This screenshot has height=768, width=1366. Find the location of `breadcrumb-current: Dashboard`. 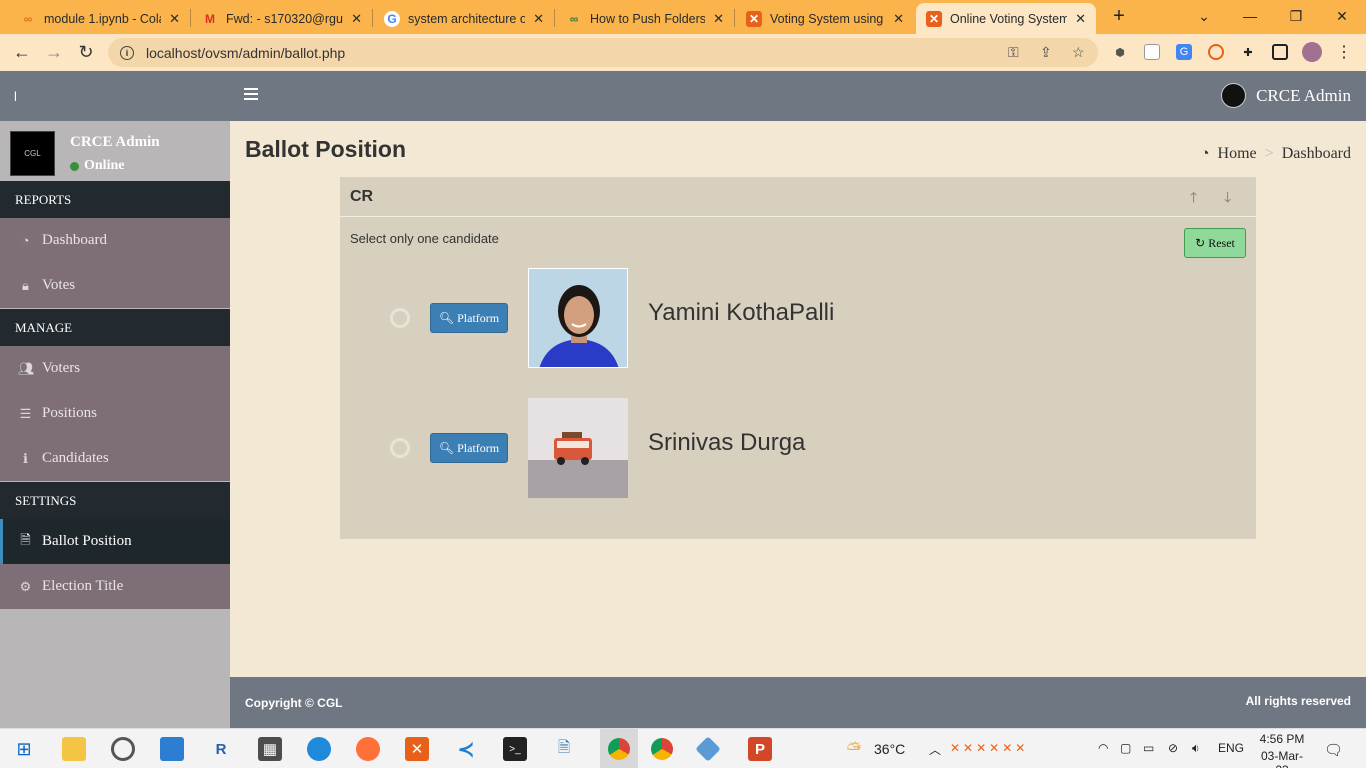

breadcrumb-current: Dashboard is located at coordinates (1316, 153).